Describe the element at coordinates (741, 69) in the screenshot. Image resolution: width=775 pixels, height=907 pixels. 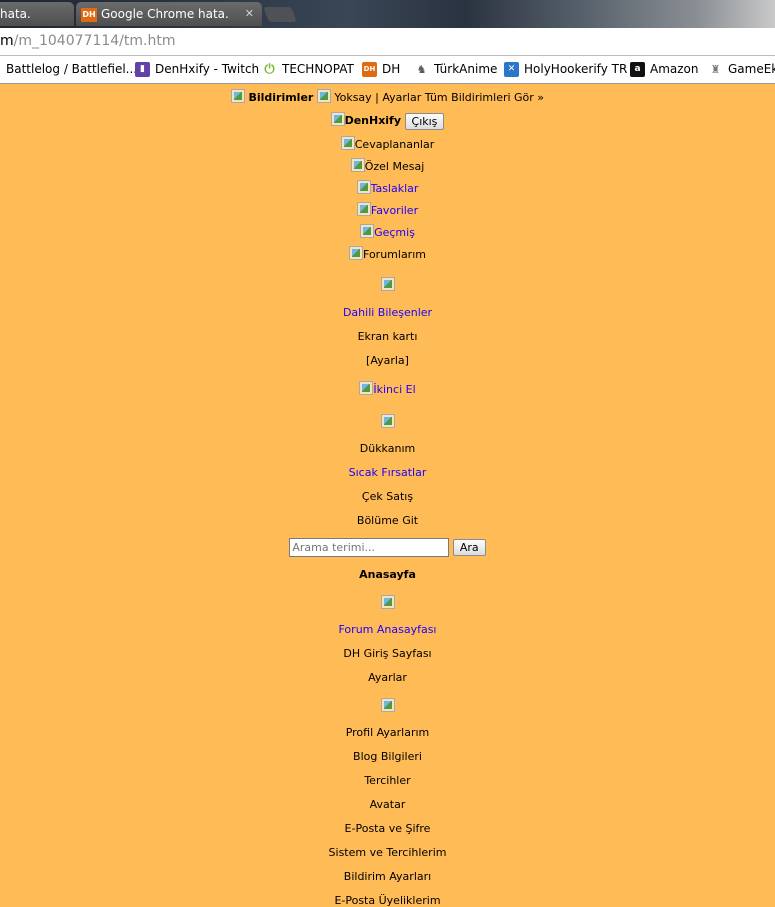
I see `bookmark-gameeks: ♜ GameEks` at that location.